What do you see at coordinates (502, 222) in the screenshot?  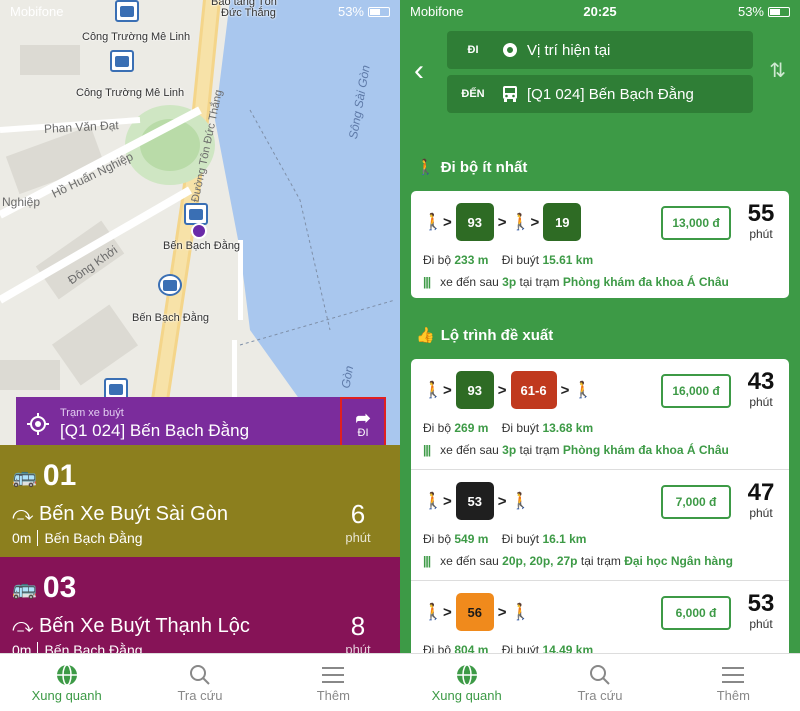 I see `route-chain: 🚶 > 93 > 🚶 > 19` at bounding box center [502, 222].